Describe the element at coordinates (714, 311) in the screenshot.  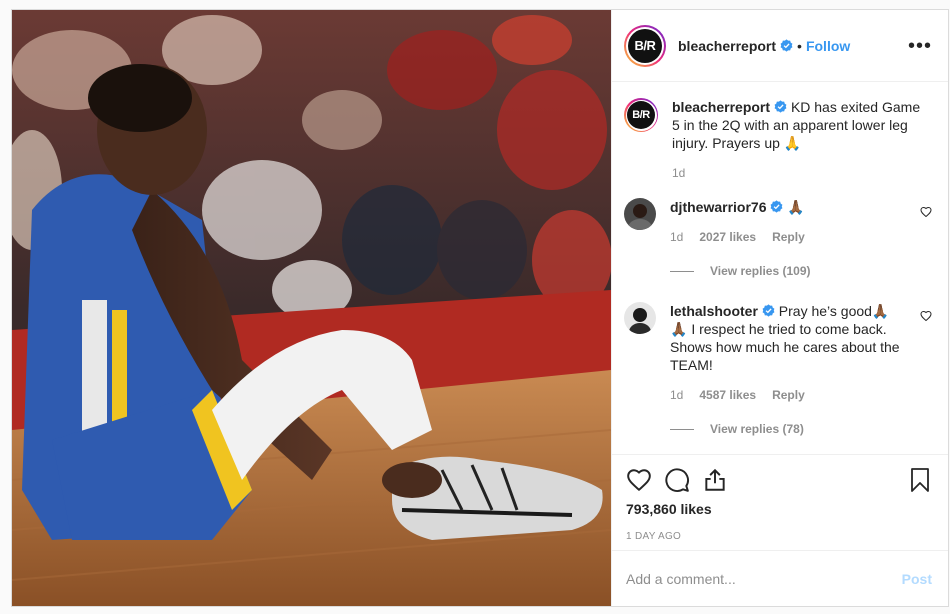
I see `comment-username: lethalshooter` at that location.